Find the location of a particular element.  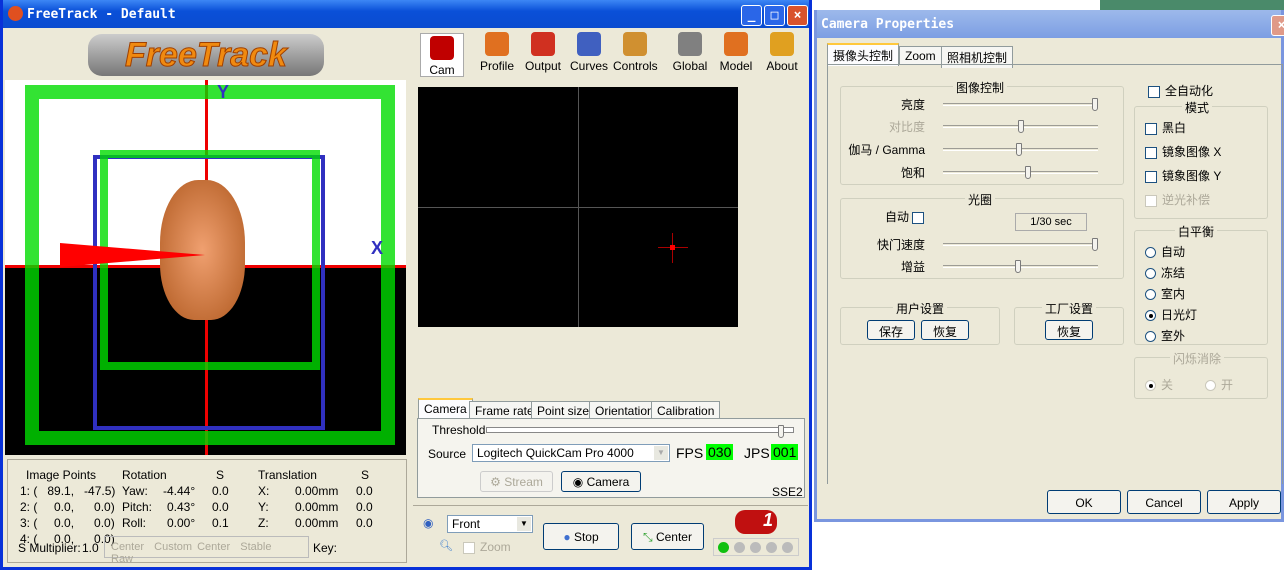

pitch-s: 0.0 is located at coordinates (220, 507).